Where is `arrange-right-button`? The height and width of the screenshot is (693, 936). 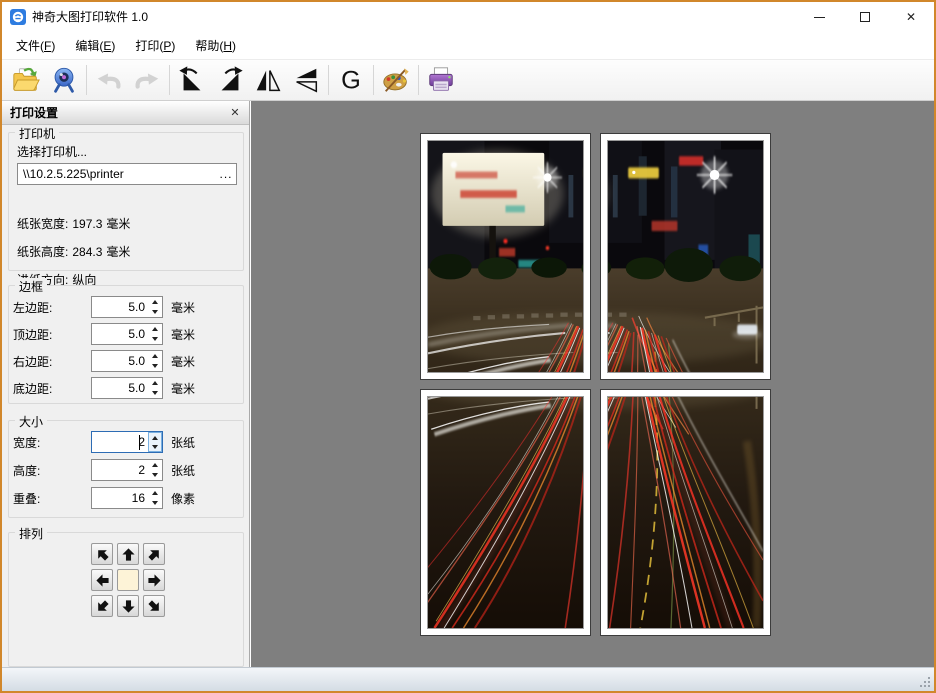 arrange-right-button is located at coordinates (154, 580).